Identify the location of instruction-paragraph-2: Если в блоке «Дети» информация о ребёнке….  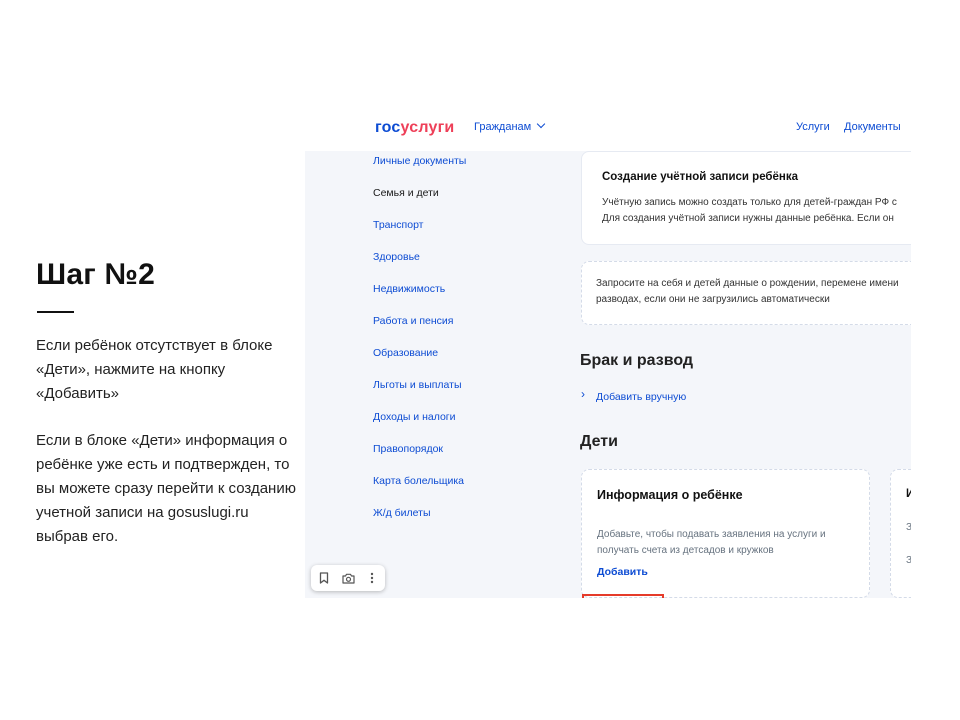
(166, 488).